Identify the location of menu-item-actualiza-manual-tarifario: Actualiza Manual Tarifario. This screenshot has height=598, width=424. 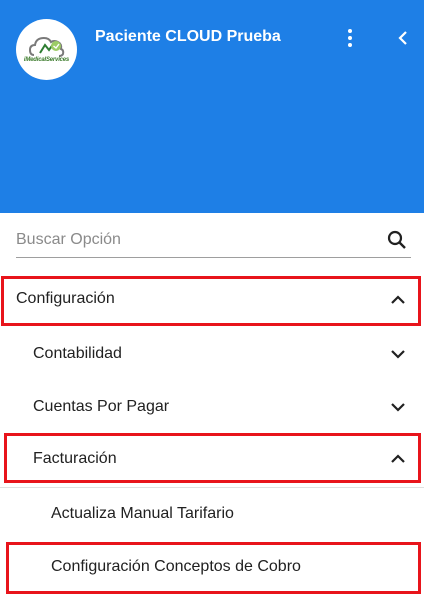
(212, 514).